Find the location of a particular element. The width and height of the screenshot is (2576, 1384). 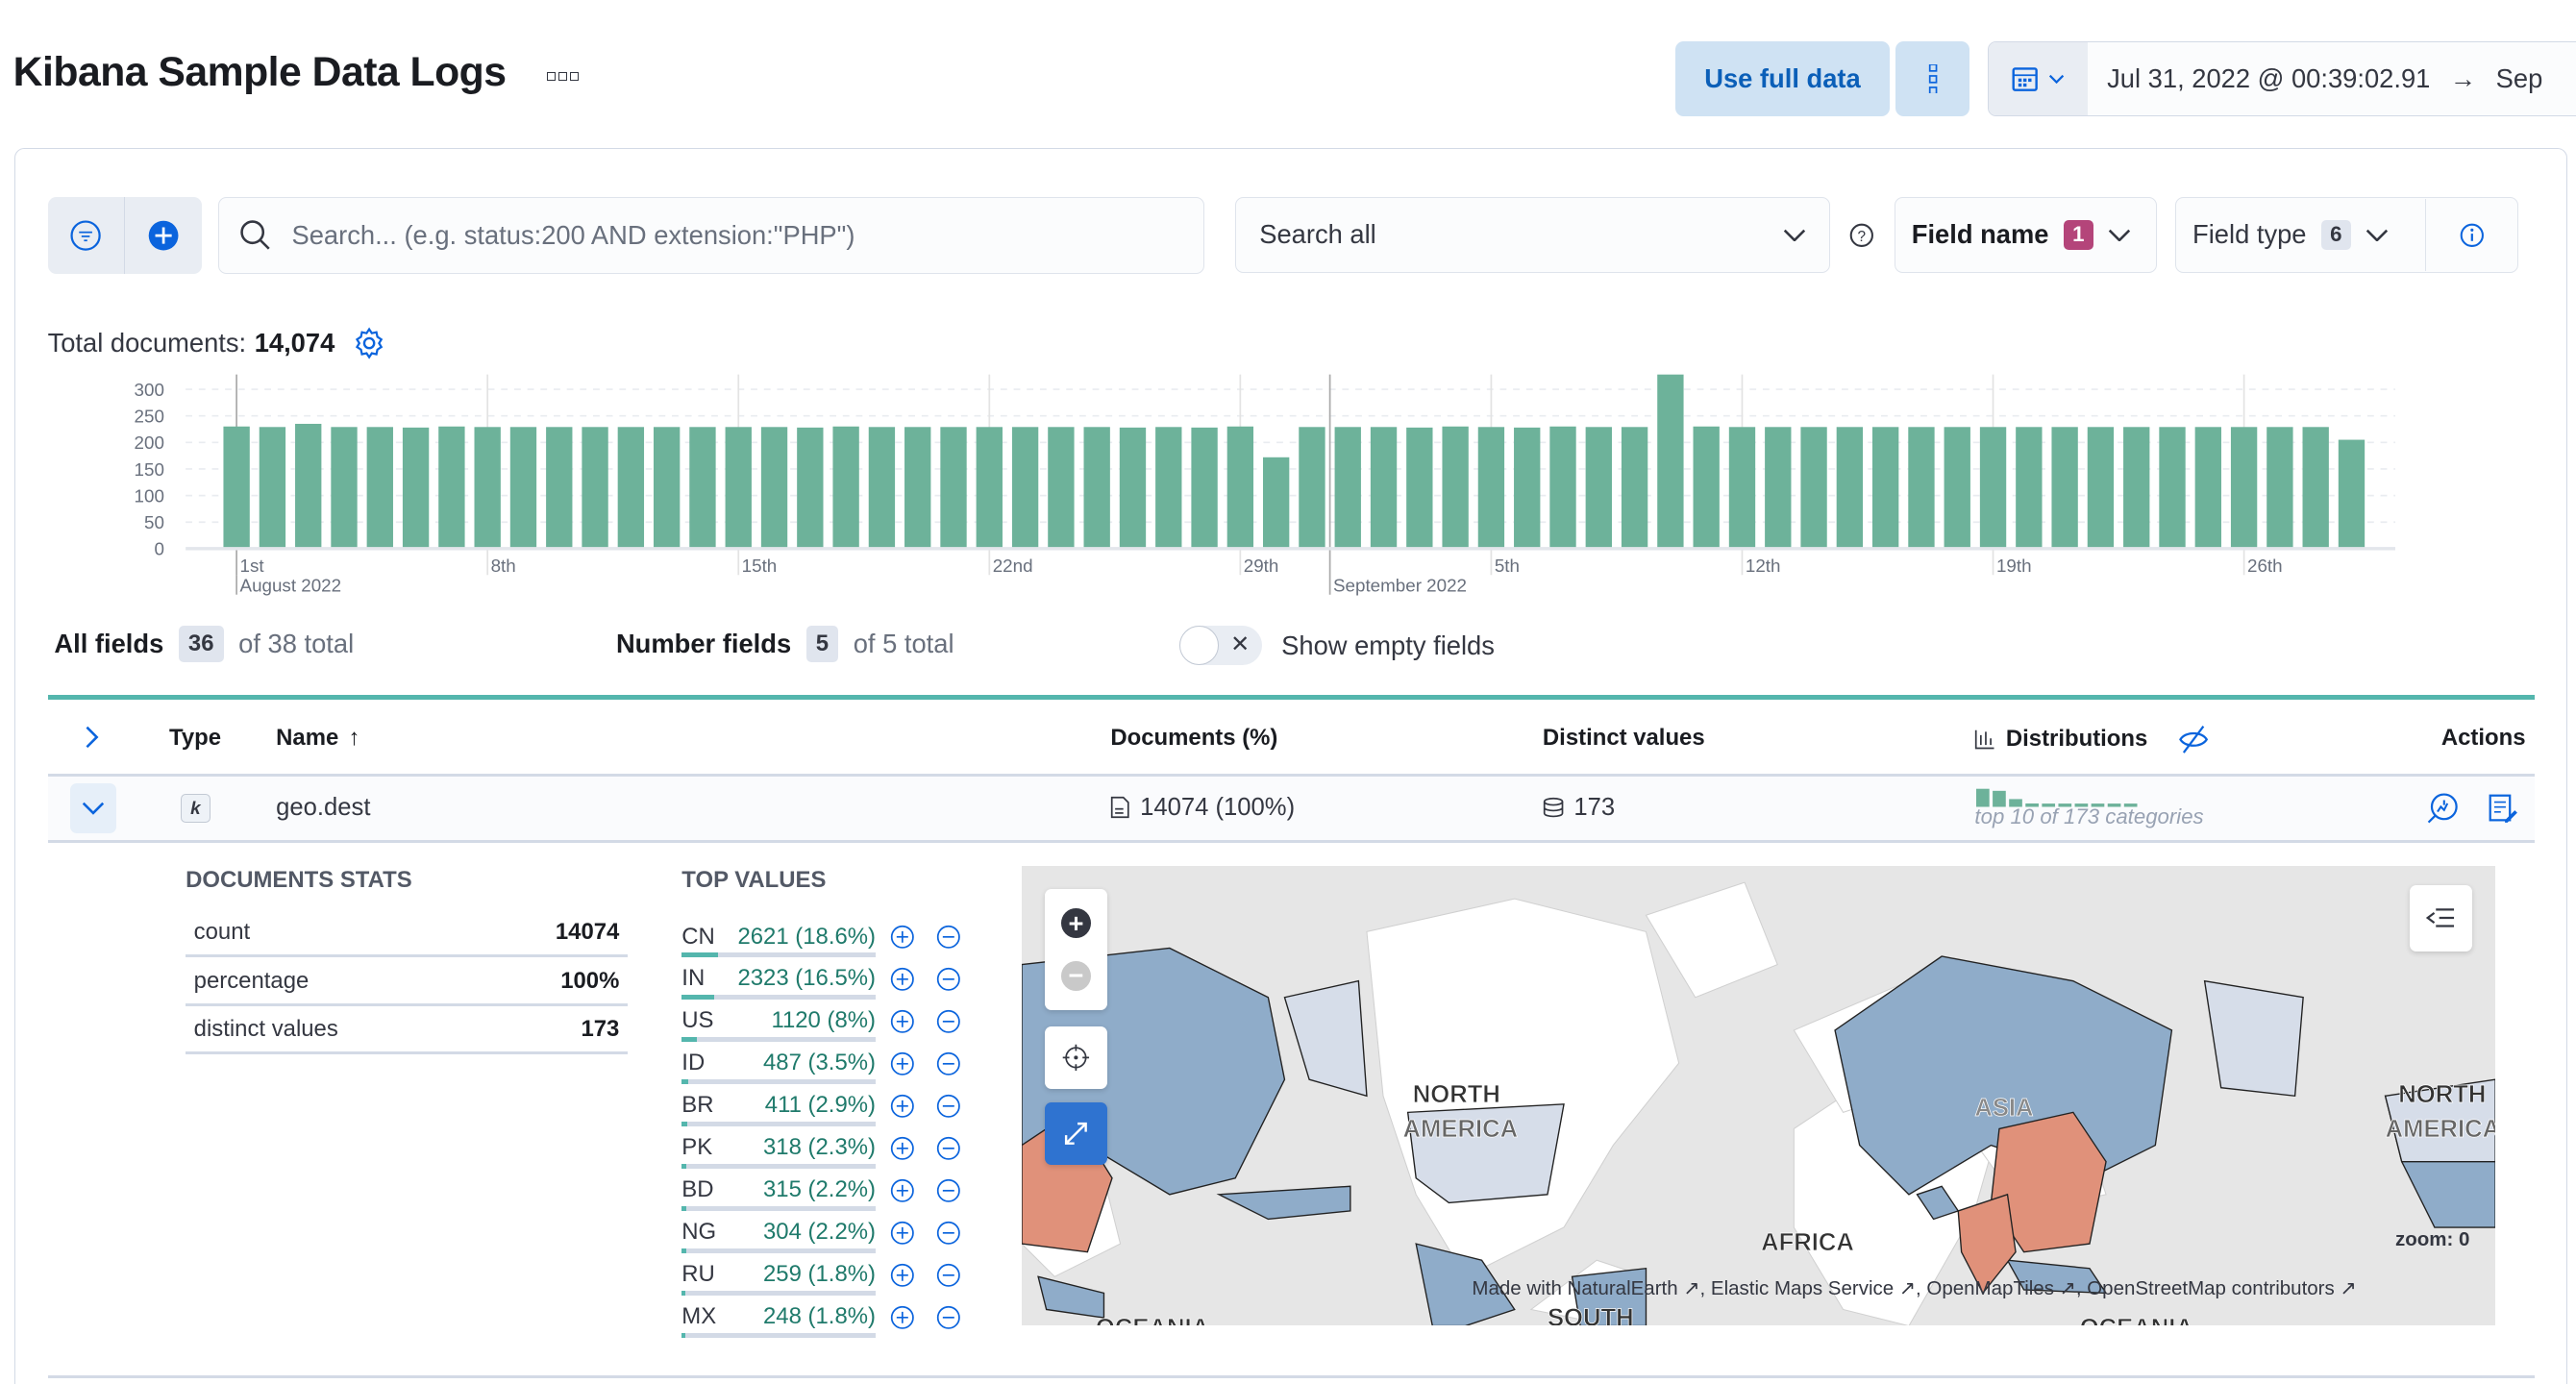

top-value-key: ID is located at coordinates (694, 1063).